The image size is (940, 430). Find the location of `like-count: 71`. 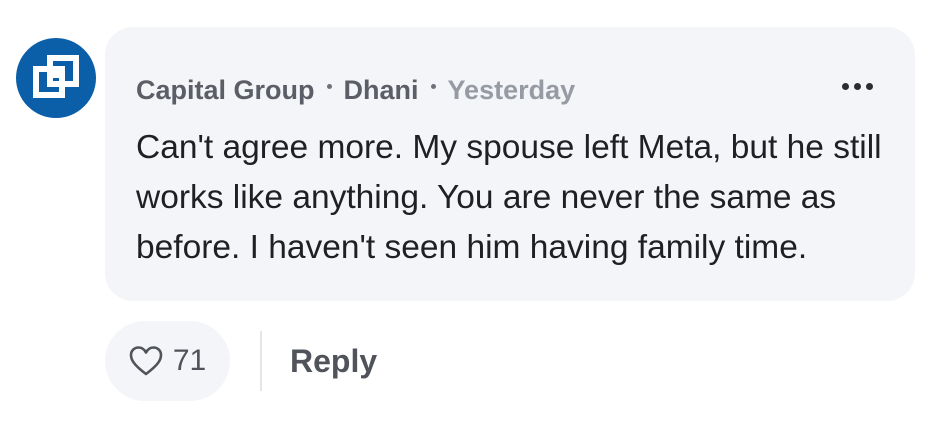

like-count: 71 is located at coordinates (189, 360).